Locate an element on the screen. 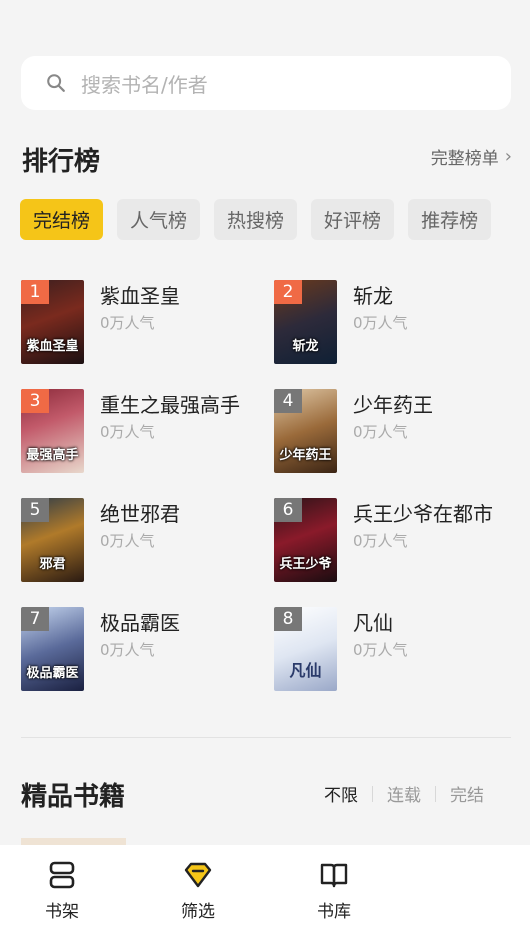 The height and width of the screenshot is (925, 530). tab-filter-label: 筛选 is located at coordinates (198, 912).